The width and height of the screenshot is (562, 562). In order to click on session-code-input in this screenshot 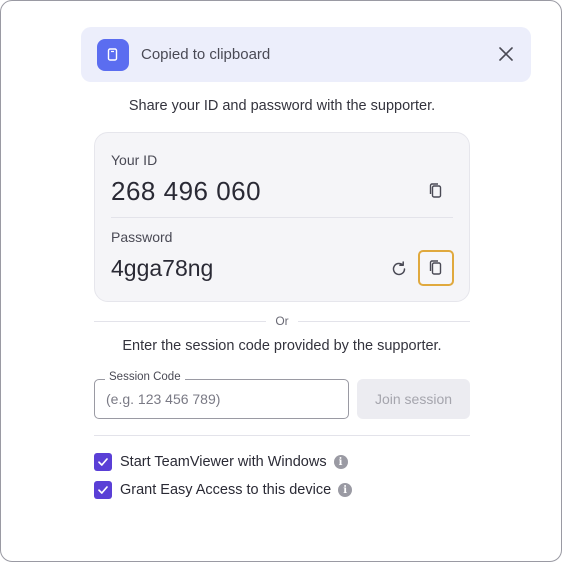, I will do `click(221, 399)`.